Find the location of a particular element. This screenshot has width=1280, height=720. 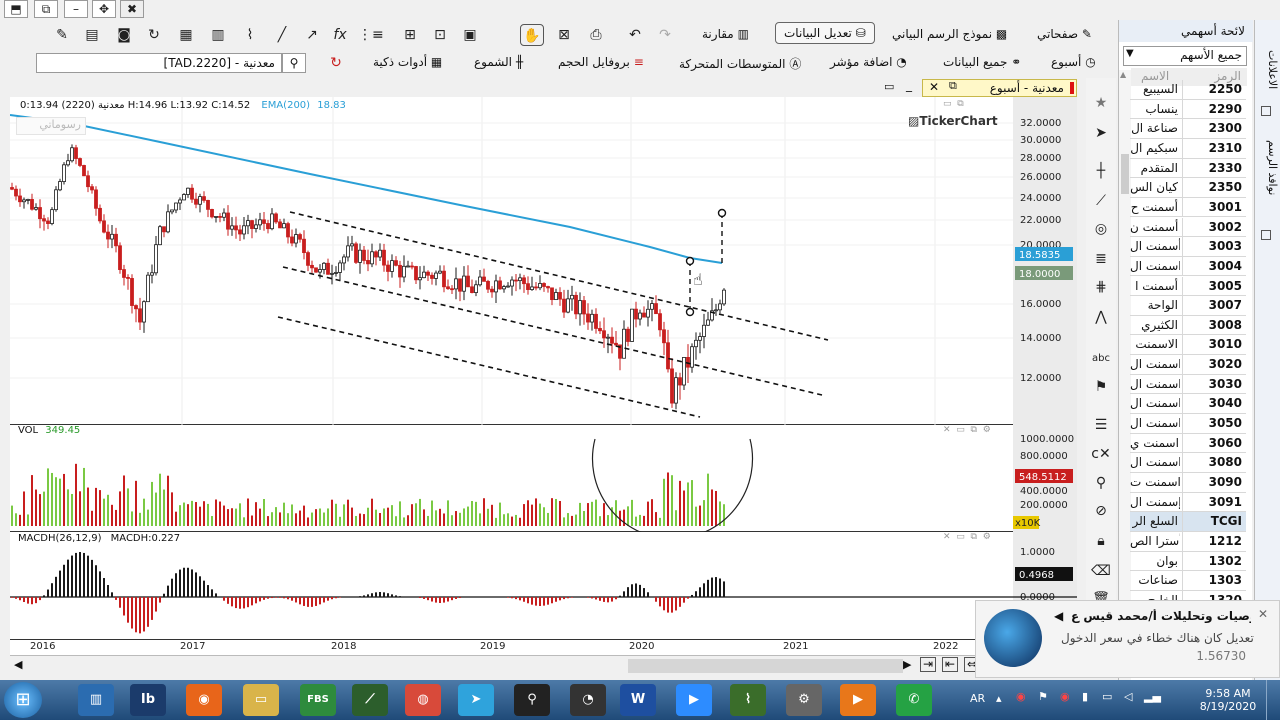

search-icon: ⚲ is located at coordinates (294, 63).